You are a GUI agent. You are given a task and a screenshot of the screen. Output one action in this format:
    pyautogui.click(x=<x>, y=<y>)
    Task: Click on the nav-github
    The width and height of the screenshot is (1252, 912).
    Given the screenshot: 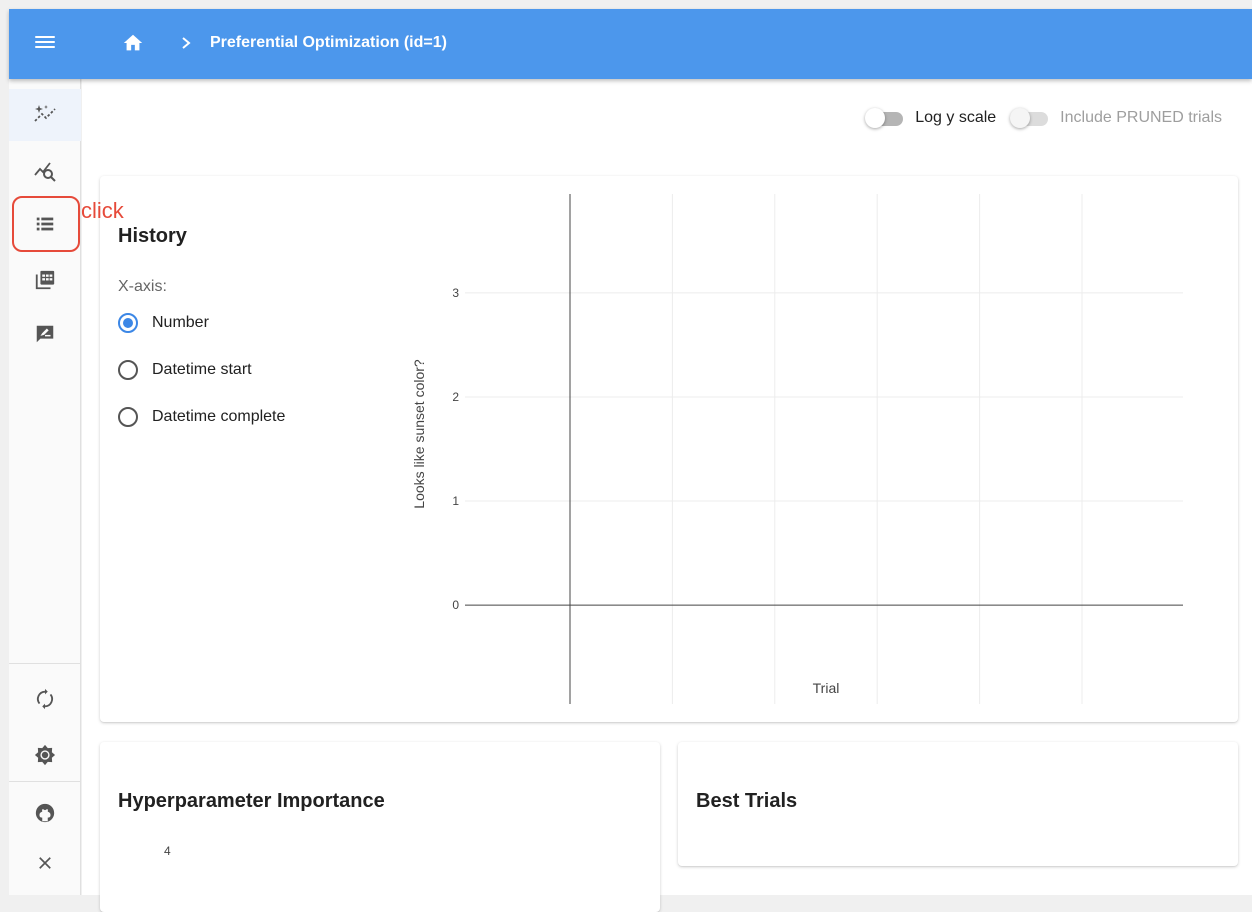 What is the action you would take?
    pyautogui.click(x=45, y=813)
    